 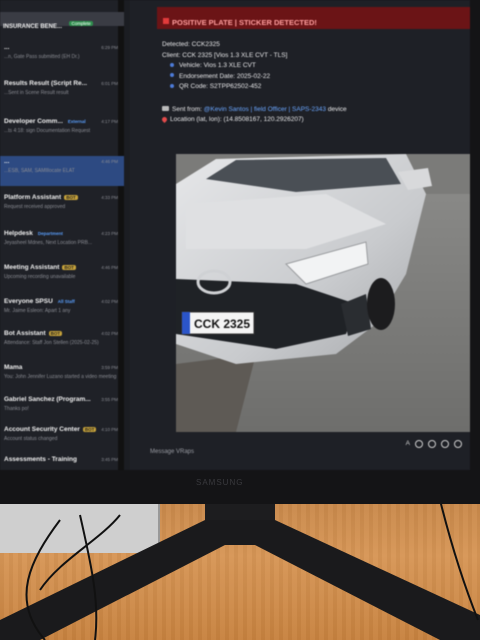 I want to click on message-composer: Message VRaps A, so click(x=308, y=446).